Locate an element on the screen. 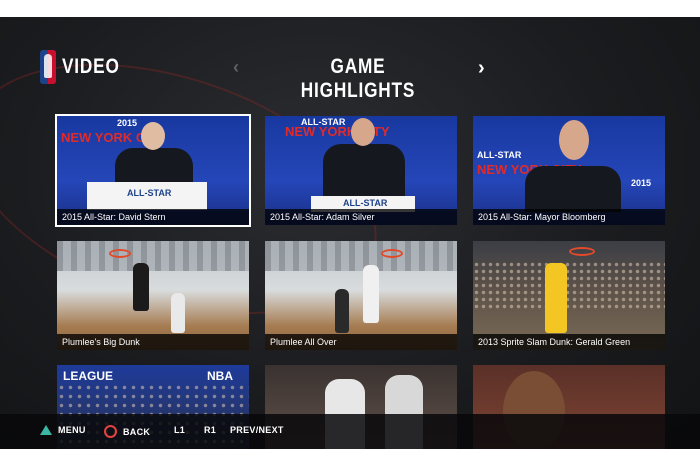  r1-button: R1 is located at coordinates (210, 430).